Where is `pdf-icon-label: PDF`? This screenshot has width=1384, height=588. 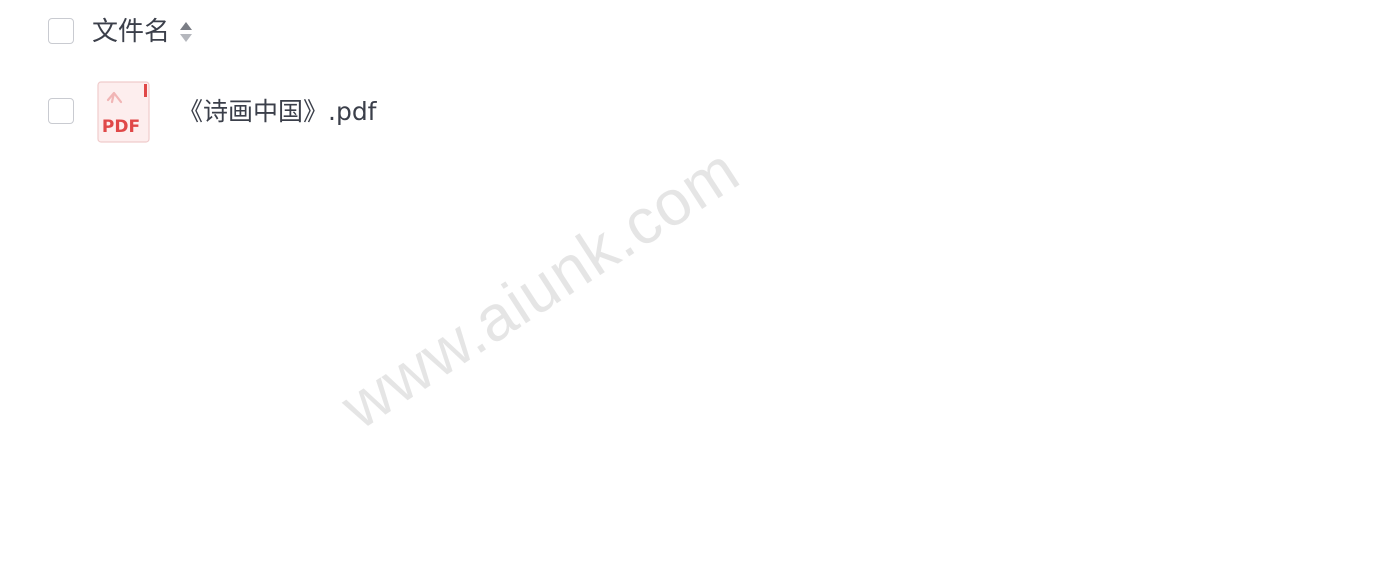
pdf-icon-label: PDF is located at coordinates (121, 127).